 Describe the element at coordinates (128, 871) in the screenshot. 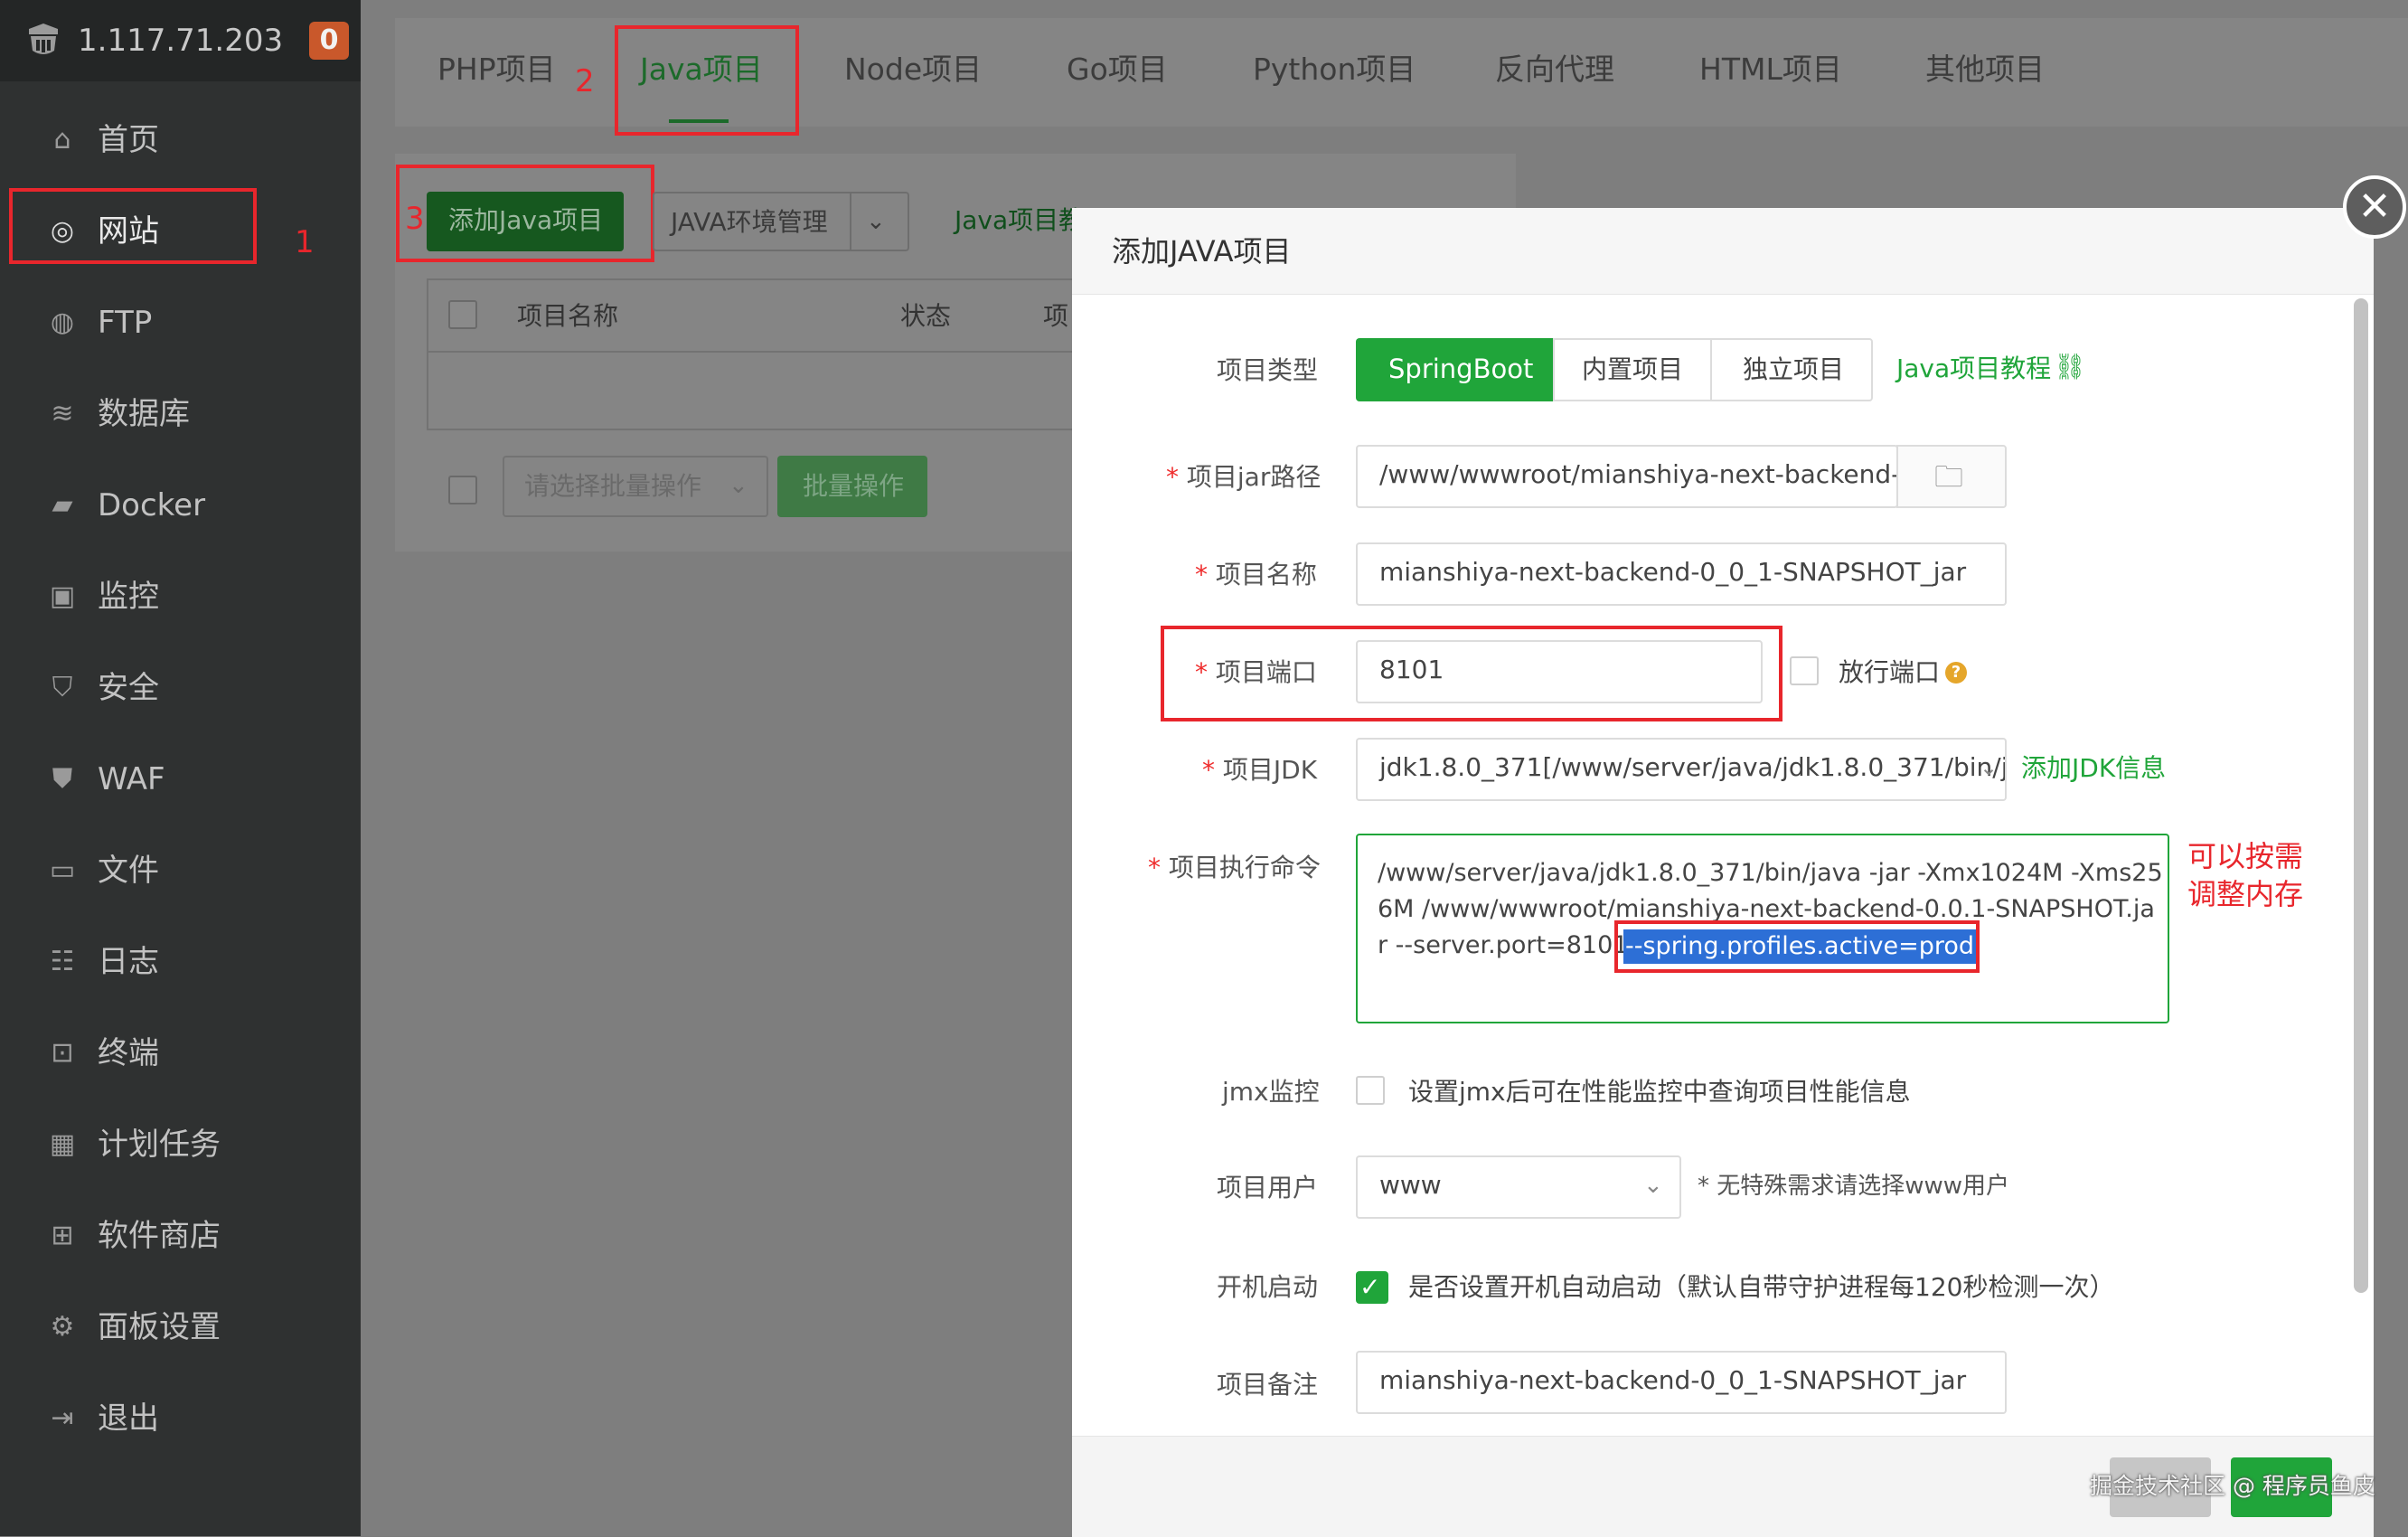

I see `sidebar-item-label: 文件` at that location.